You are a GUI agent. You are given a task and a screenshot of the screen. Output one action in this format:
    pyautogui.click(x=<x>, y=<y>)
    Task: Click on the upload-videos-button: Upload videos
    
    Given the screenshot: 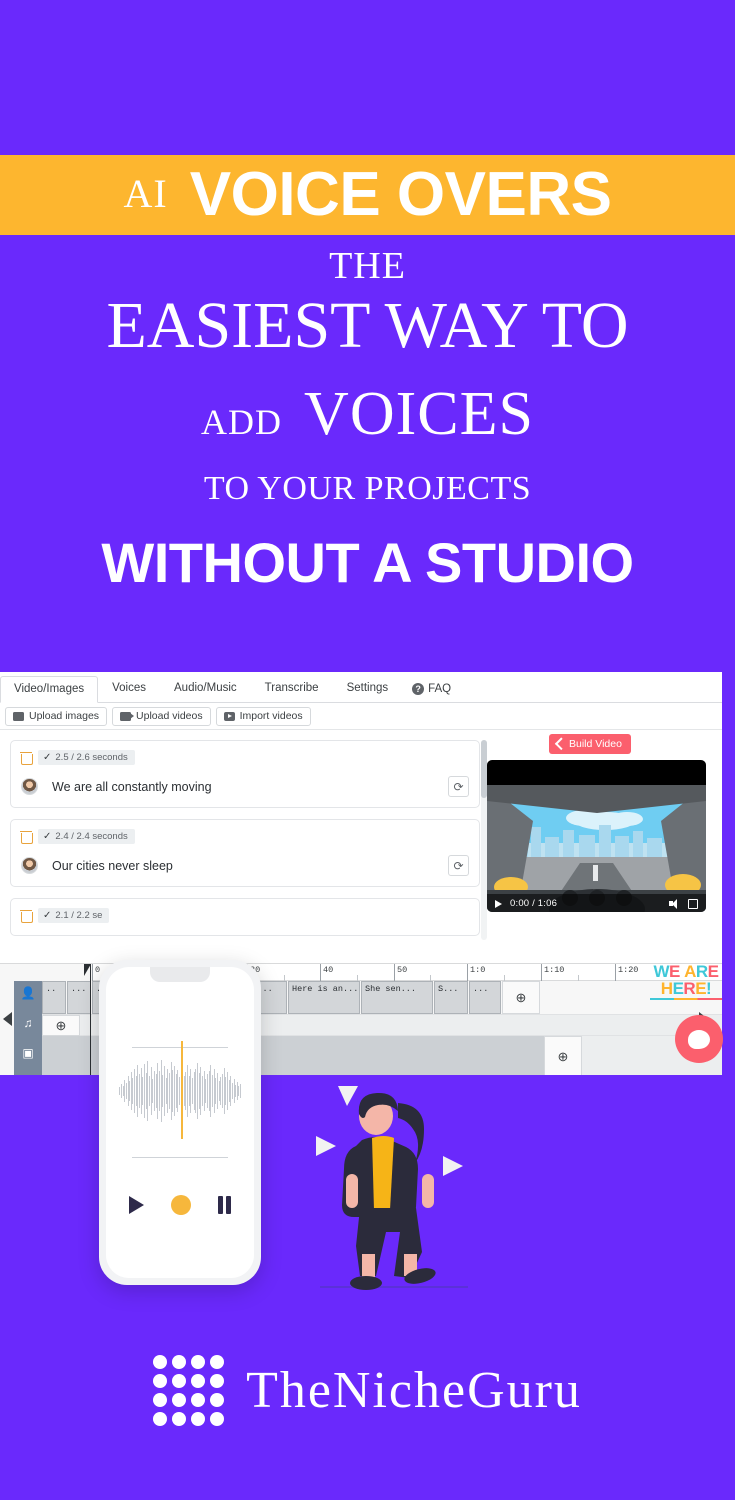 What is the action you would take?
    pyautogui.click(x=161, y=716)
    